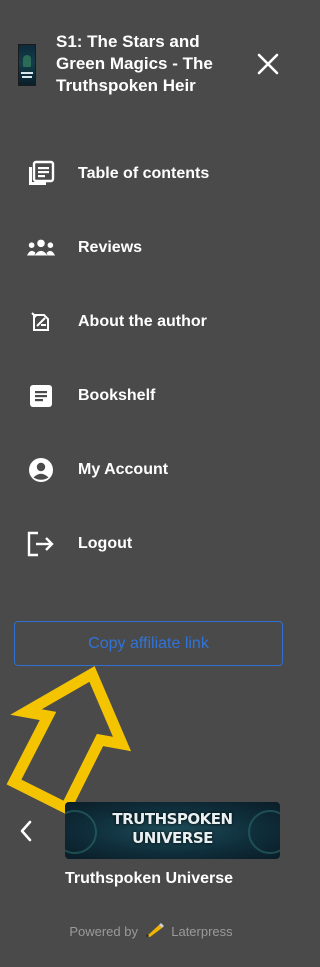 This screenshot has width=320, height=967. I want to click on toc-icon, so click(41, 174).